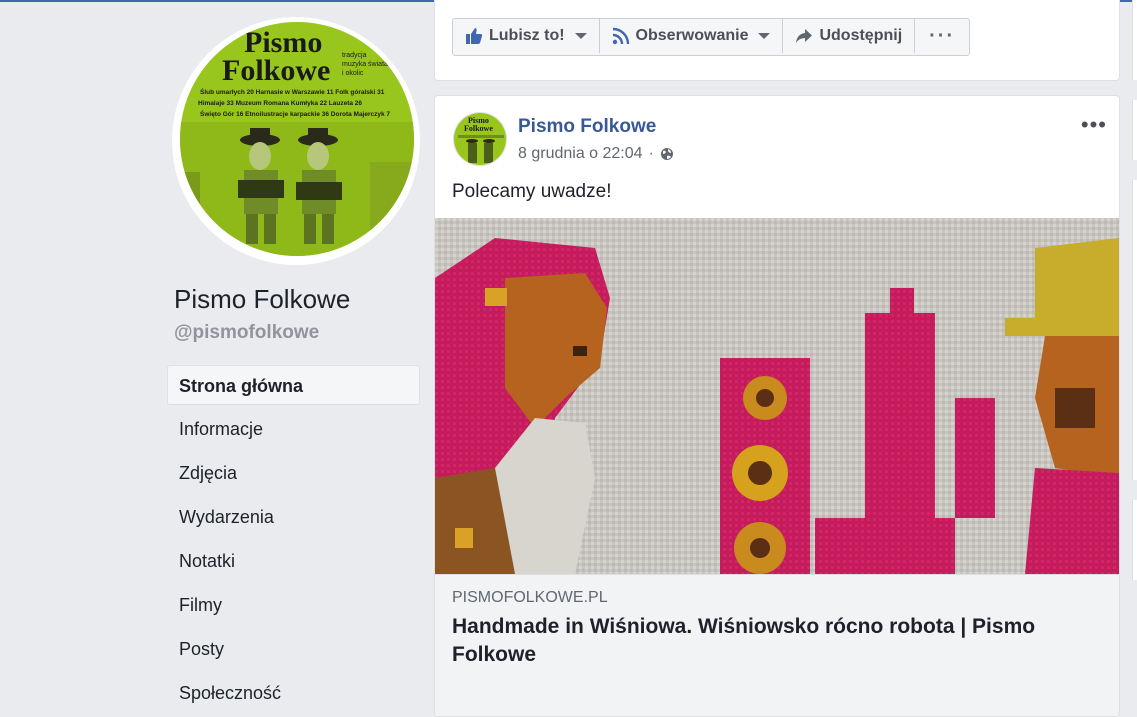 Image resolution: width=1137 pixels, height=717 pixels. I want to click on post-timestamp: 8 grudnia o 22:04, so click(580, 154).